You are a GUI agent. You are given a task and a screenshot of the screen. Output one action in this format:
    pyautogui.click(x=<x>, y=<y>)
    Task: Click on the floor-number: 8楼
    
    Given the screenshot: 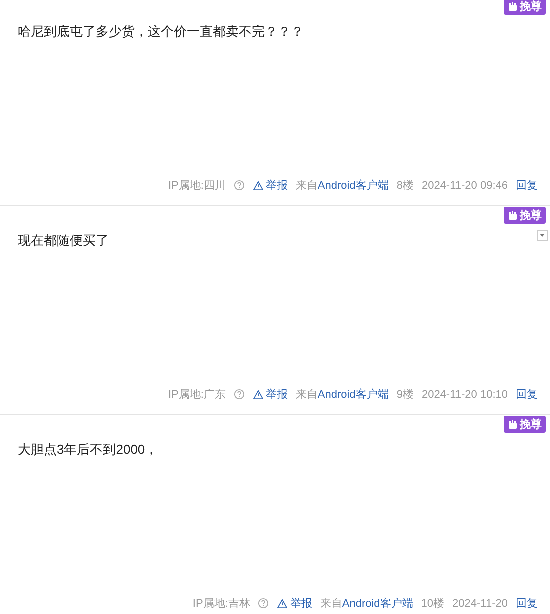 What is the action you would take?
    pyautogui.click(x=405, y=186)
    